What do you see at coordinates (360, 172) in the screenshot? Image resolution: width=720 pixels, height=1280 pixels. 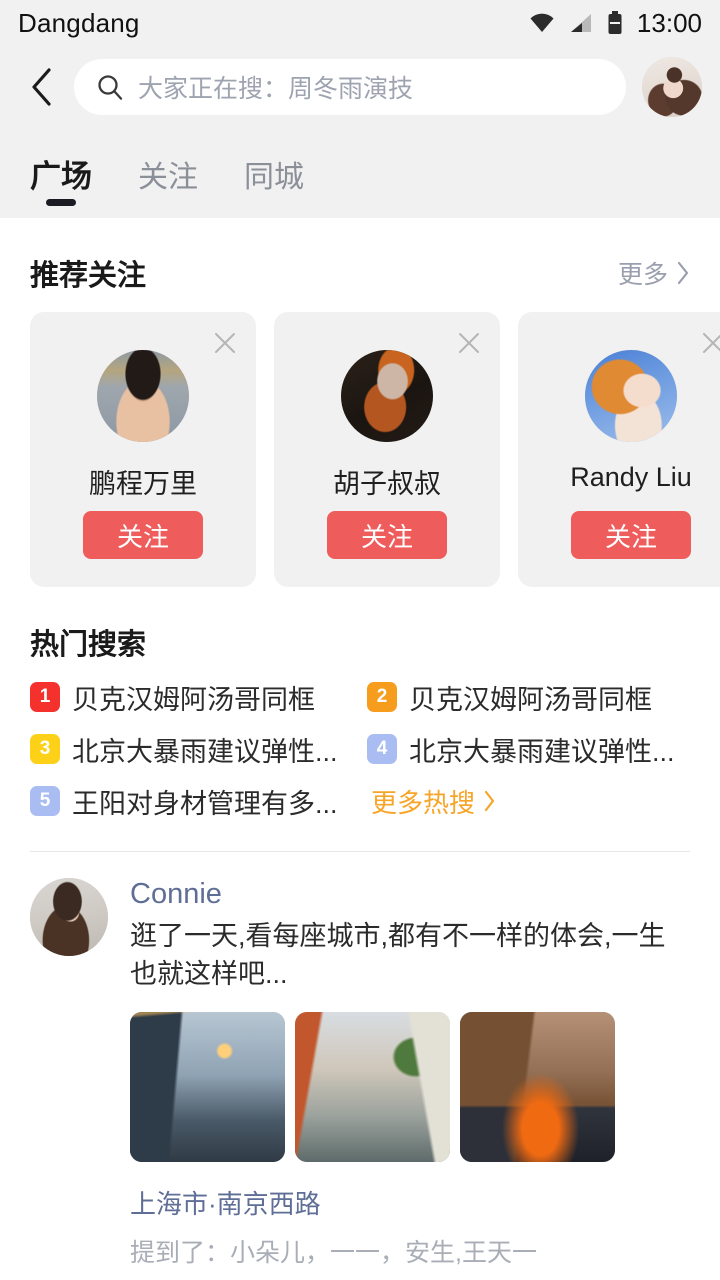 I see `tab-bar: 广场 关注 同城` at bounding box center [360, 172].